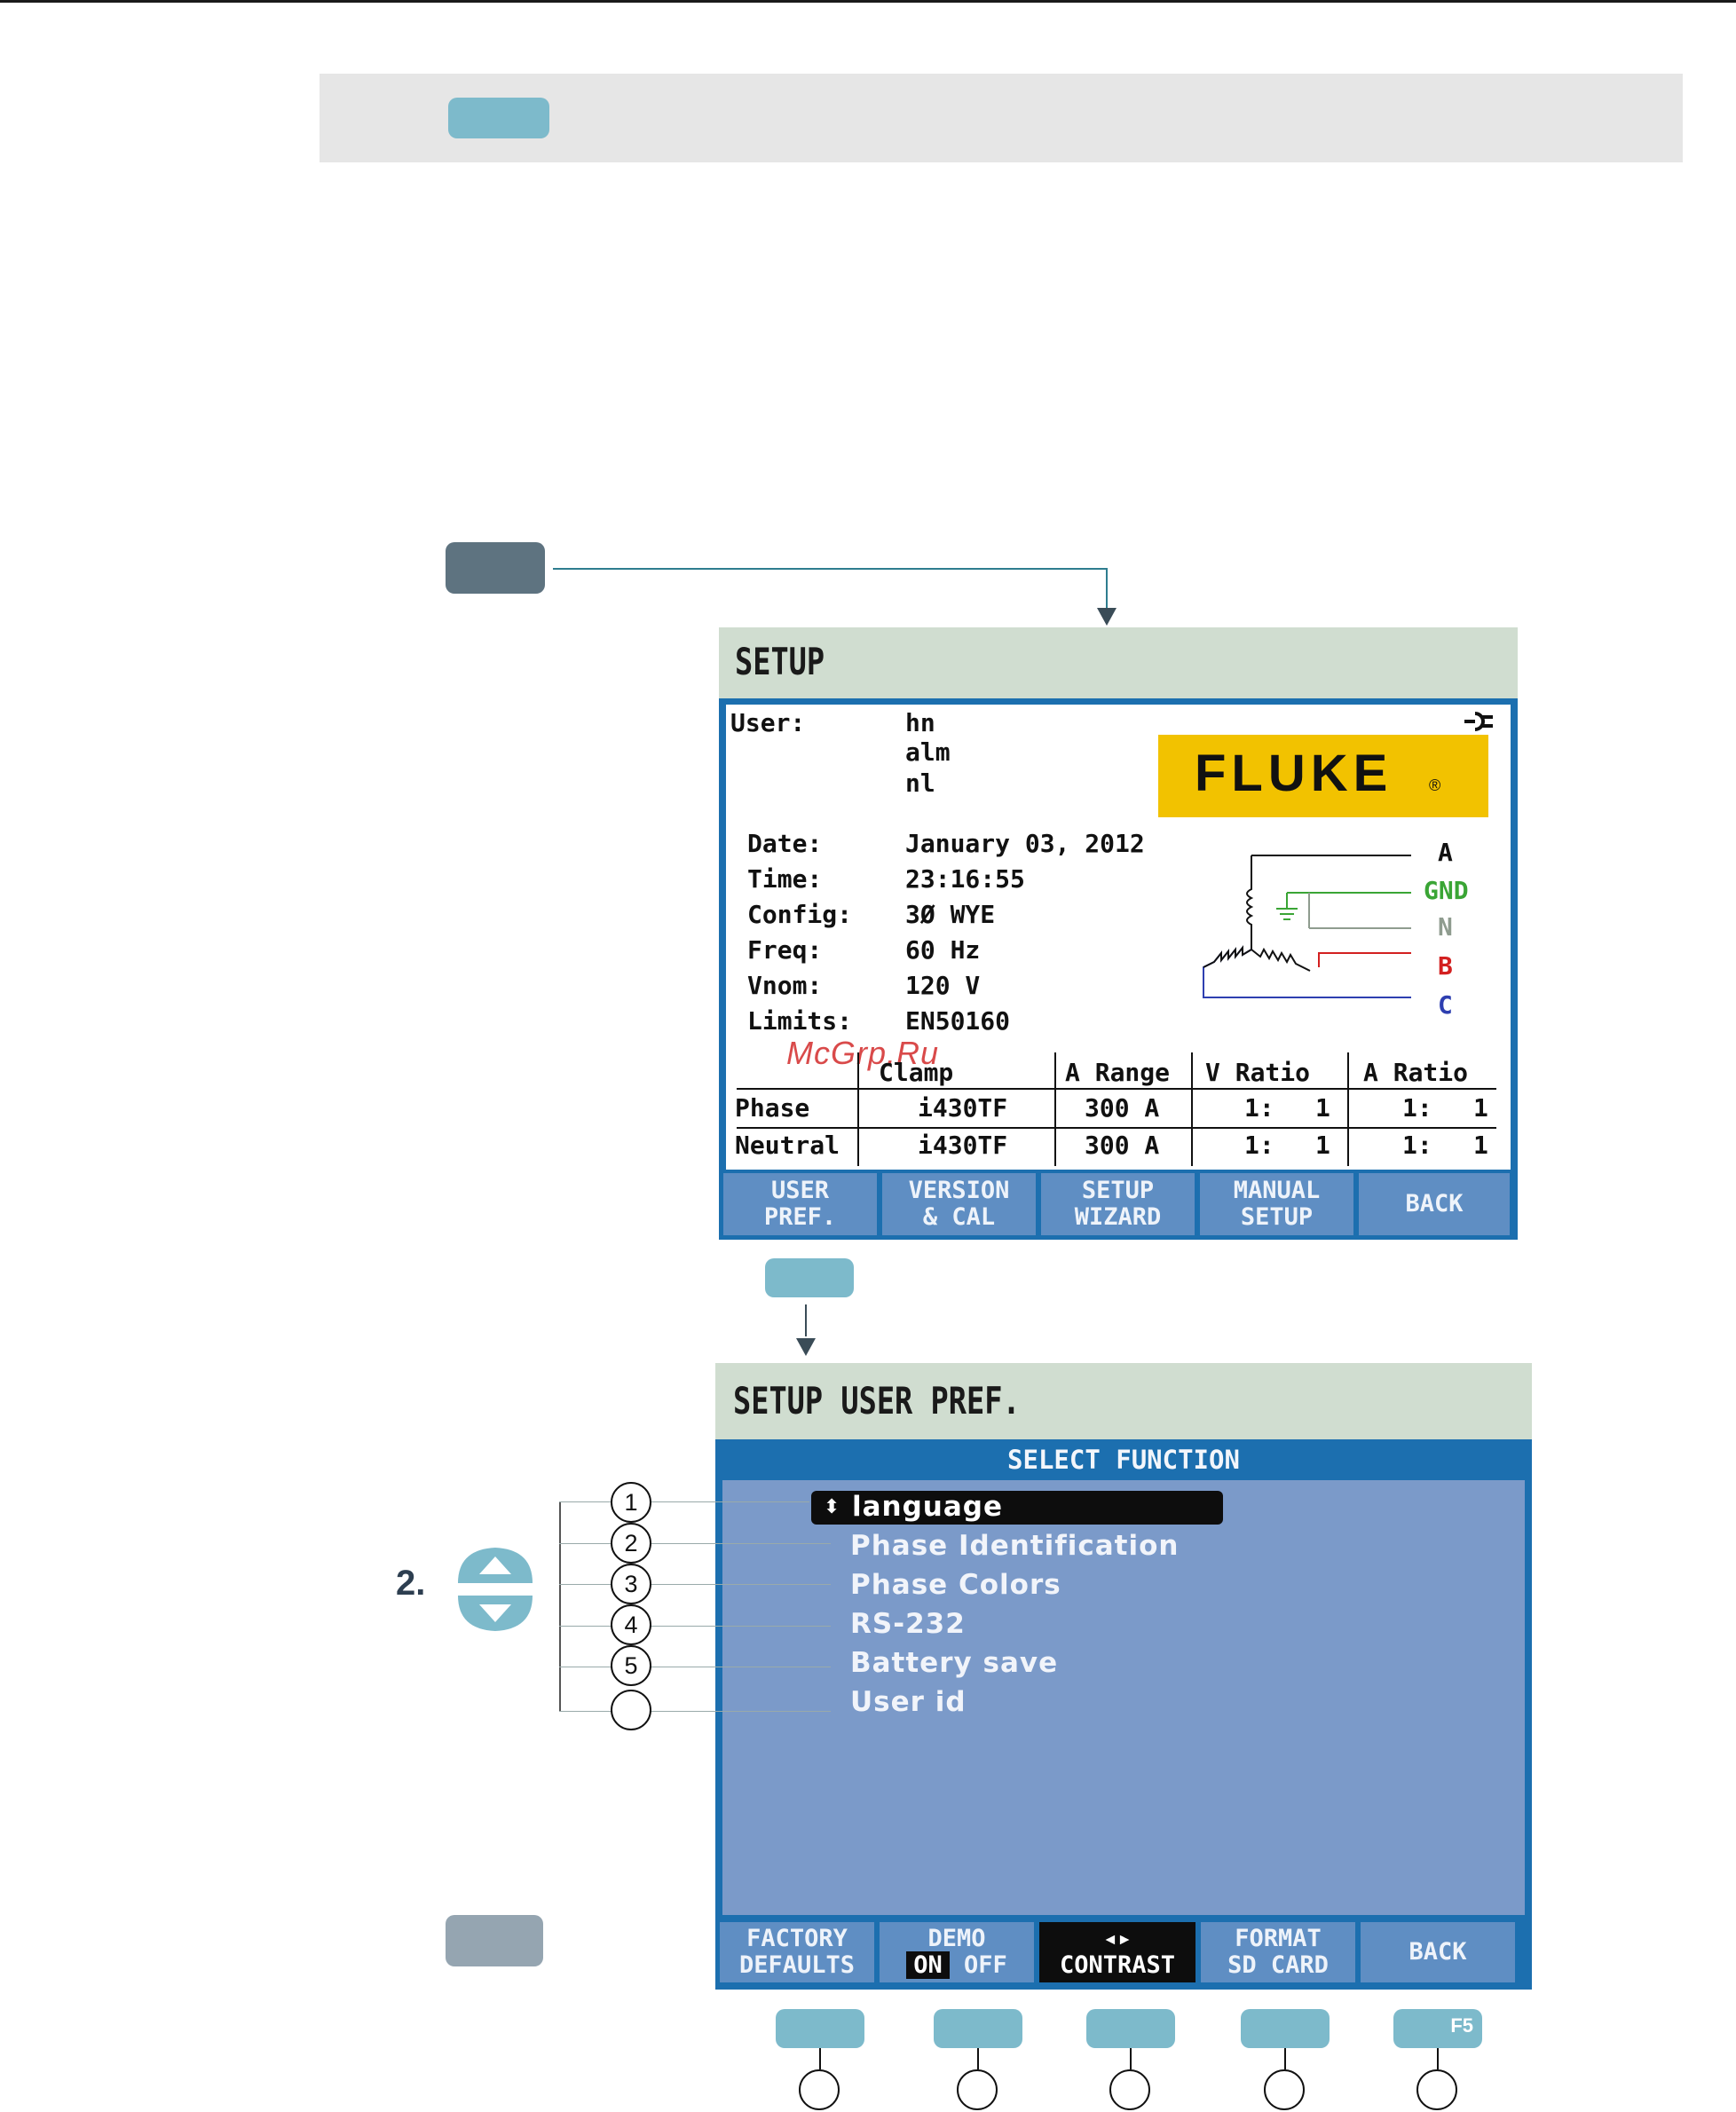 The width and height of the screenshot is (1736, 2112). What do you see at coordinates (631, 1665) in the screenshot?
I see `callout-number: 5` at bounding box center [631, 1665].